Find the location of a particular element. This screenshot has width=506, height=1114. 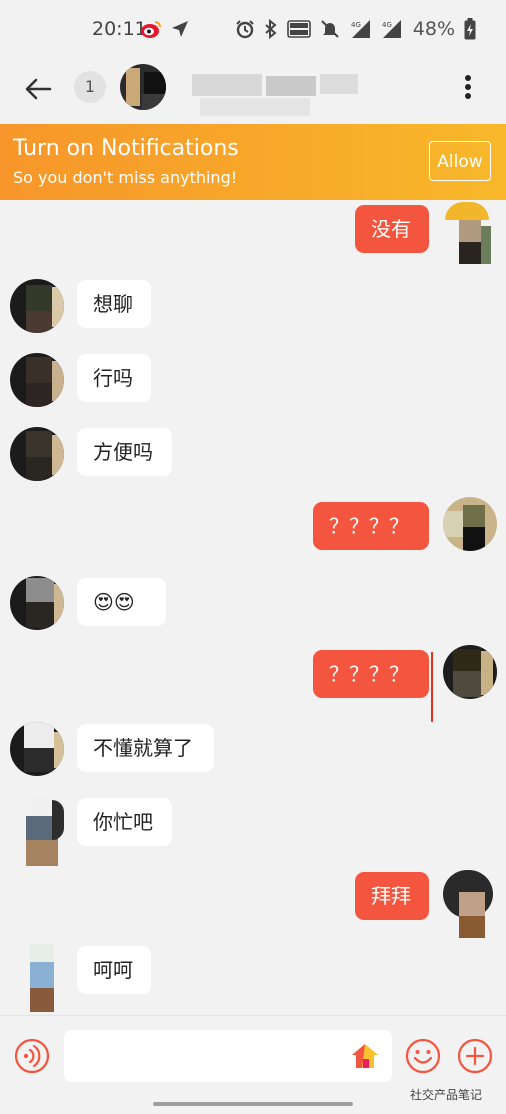

weibo-icon is located at coordinates (151, 29).